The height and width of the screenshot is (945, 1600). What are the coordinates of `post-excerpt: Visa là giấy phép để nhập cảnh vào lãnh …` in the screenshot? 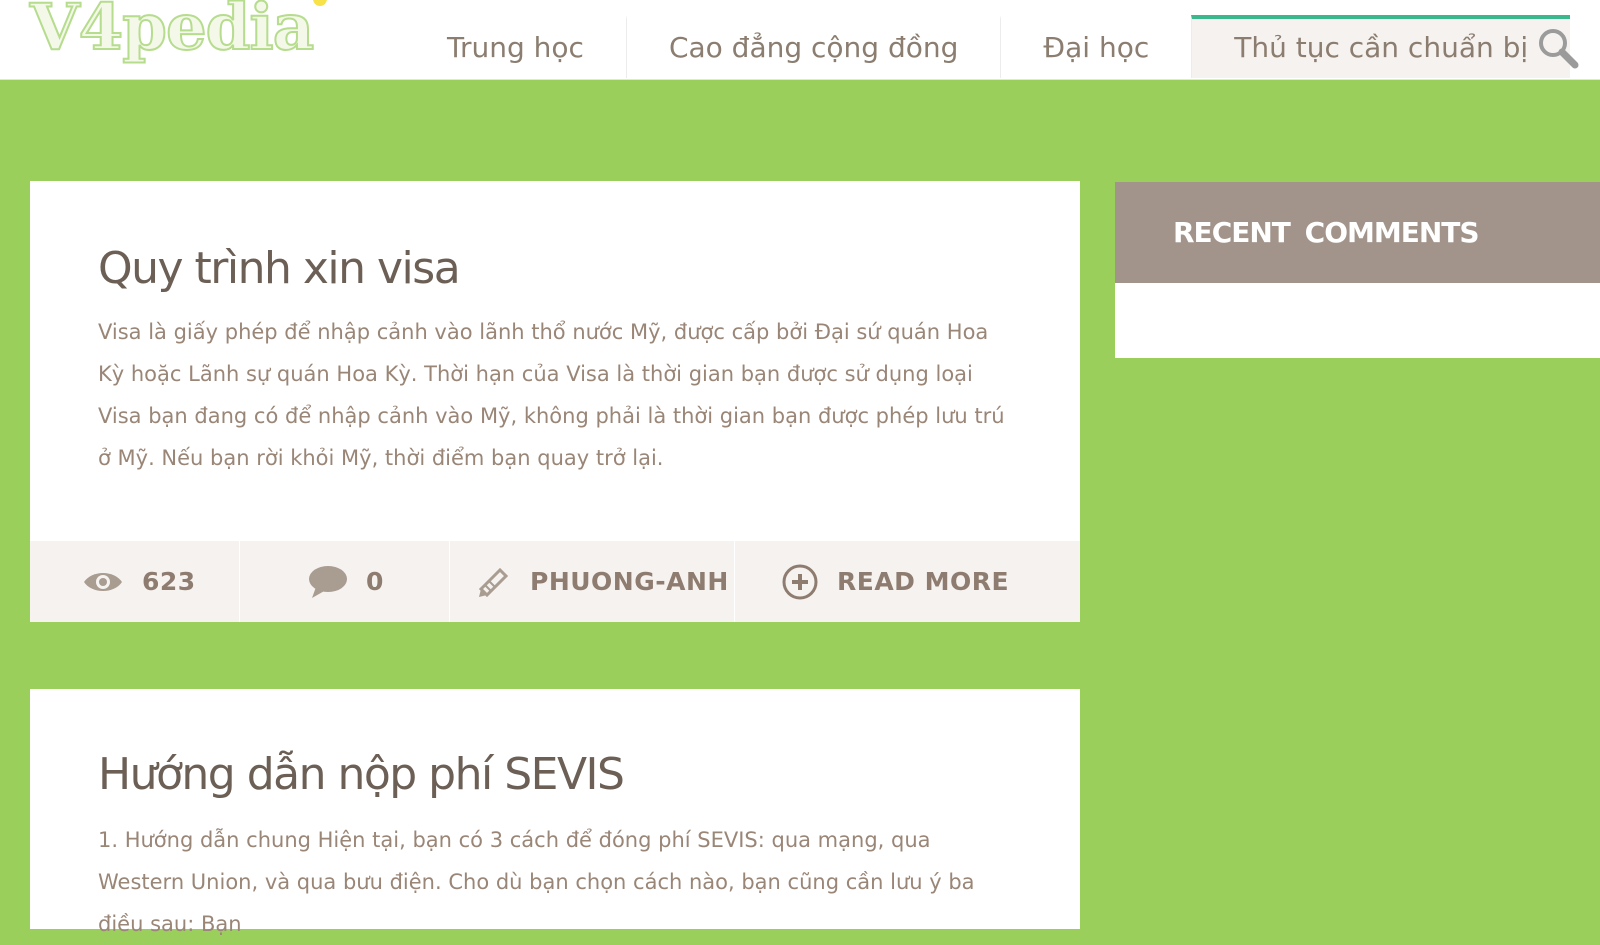 It's located at (551, 395).